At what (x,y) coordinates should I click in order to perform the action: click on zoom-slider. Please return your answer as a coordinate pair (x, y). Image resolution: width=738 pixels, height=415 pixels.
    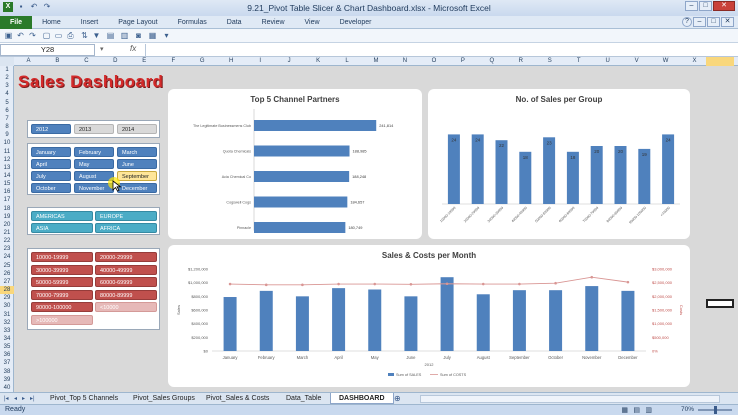
    Looking at the image, I should click on (715, 410).